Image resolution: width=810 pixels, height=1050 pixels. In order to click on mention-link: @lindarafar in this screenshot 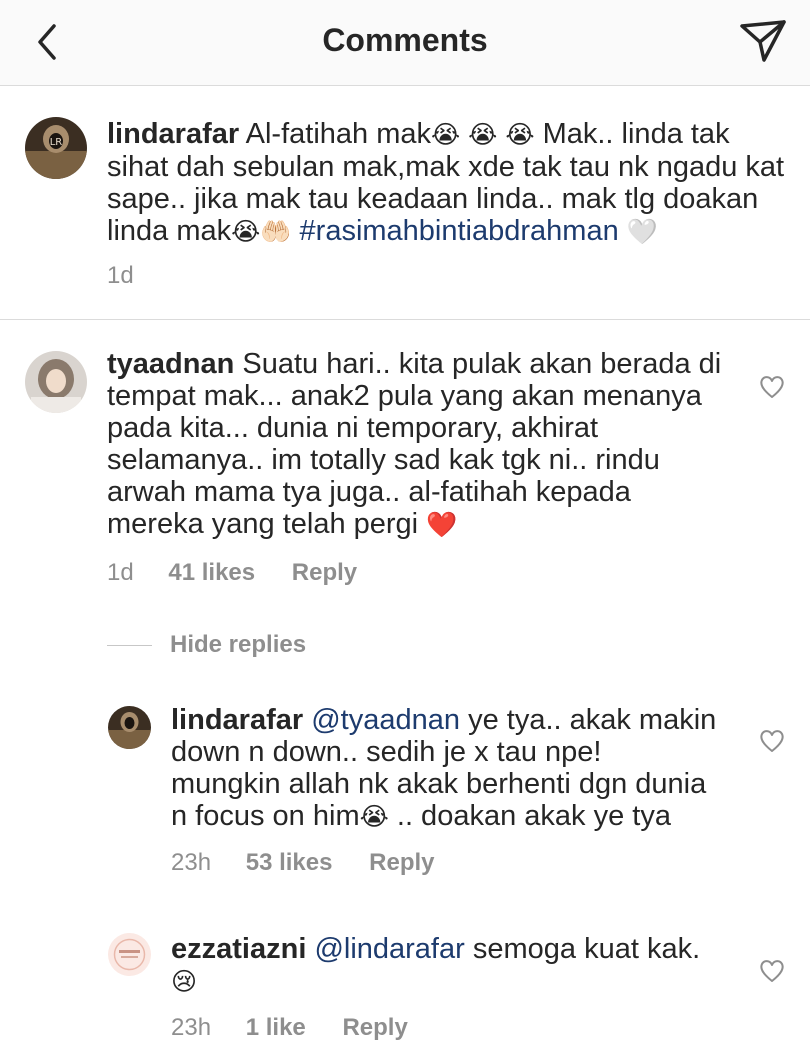, I will do `click(389, 949)`.